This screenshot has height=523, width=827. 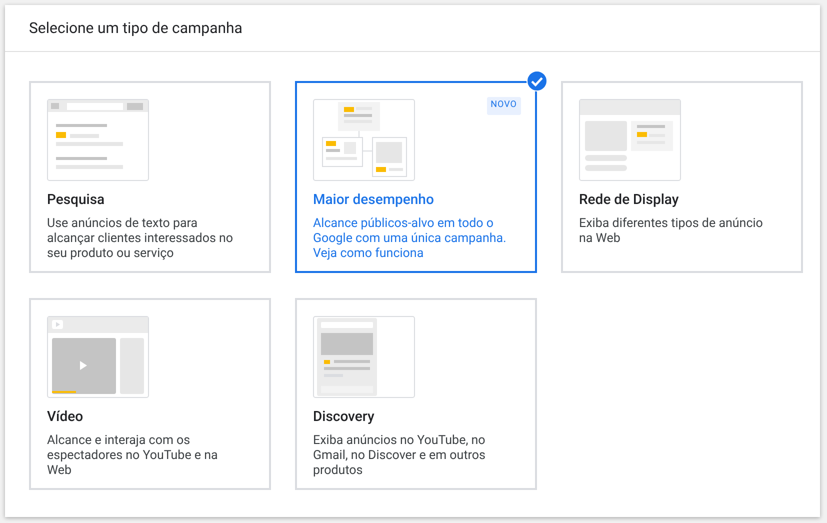 What do you see at coordinates (682, 177) in the screenshot?
I see `campaign-type-card: Rede de Display Exiba diferentes tipos de anúncio na Web` at bounding box center [682, 177].